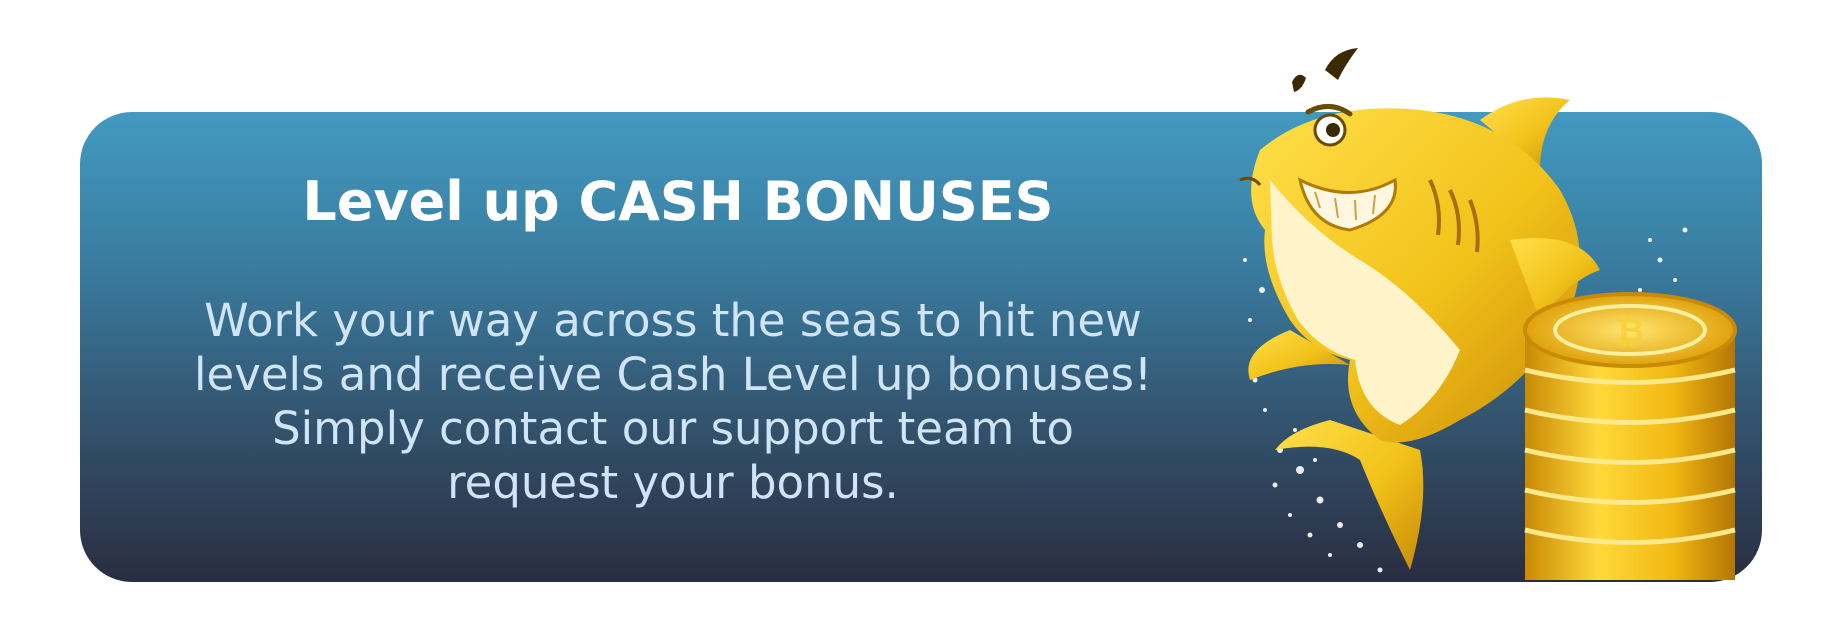 Image resolution: width=1833 pixels, height=625 pixels. I want to click on coin-stack-icon: ₿, so click(1630, 436).